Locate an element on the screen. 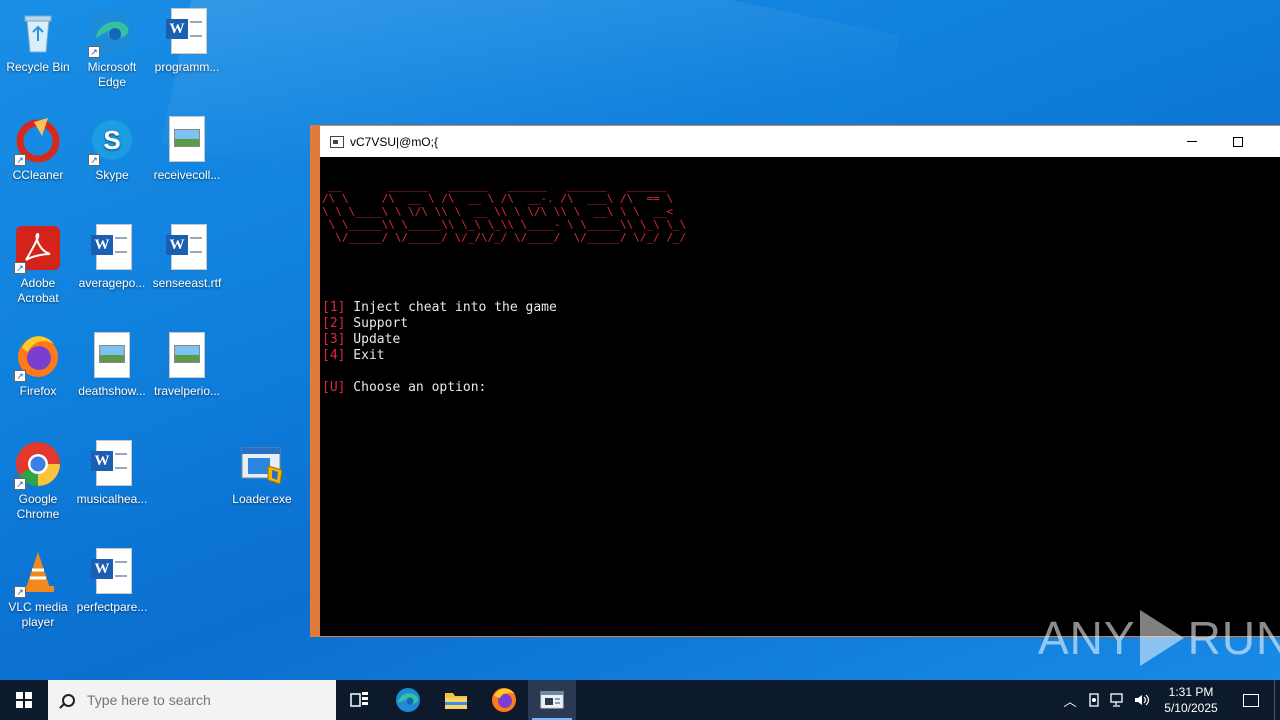 The width and height of the screenshot is (1280, 720). taskbar-search-box is located at coordinates (192, 700).